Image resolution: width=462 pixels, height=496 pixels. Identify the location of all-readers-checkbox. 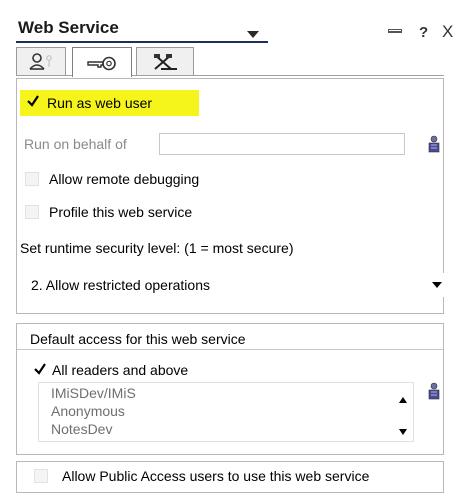
(41, 370).